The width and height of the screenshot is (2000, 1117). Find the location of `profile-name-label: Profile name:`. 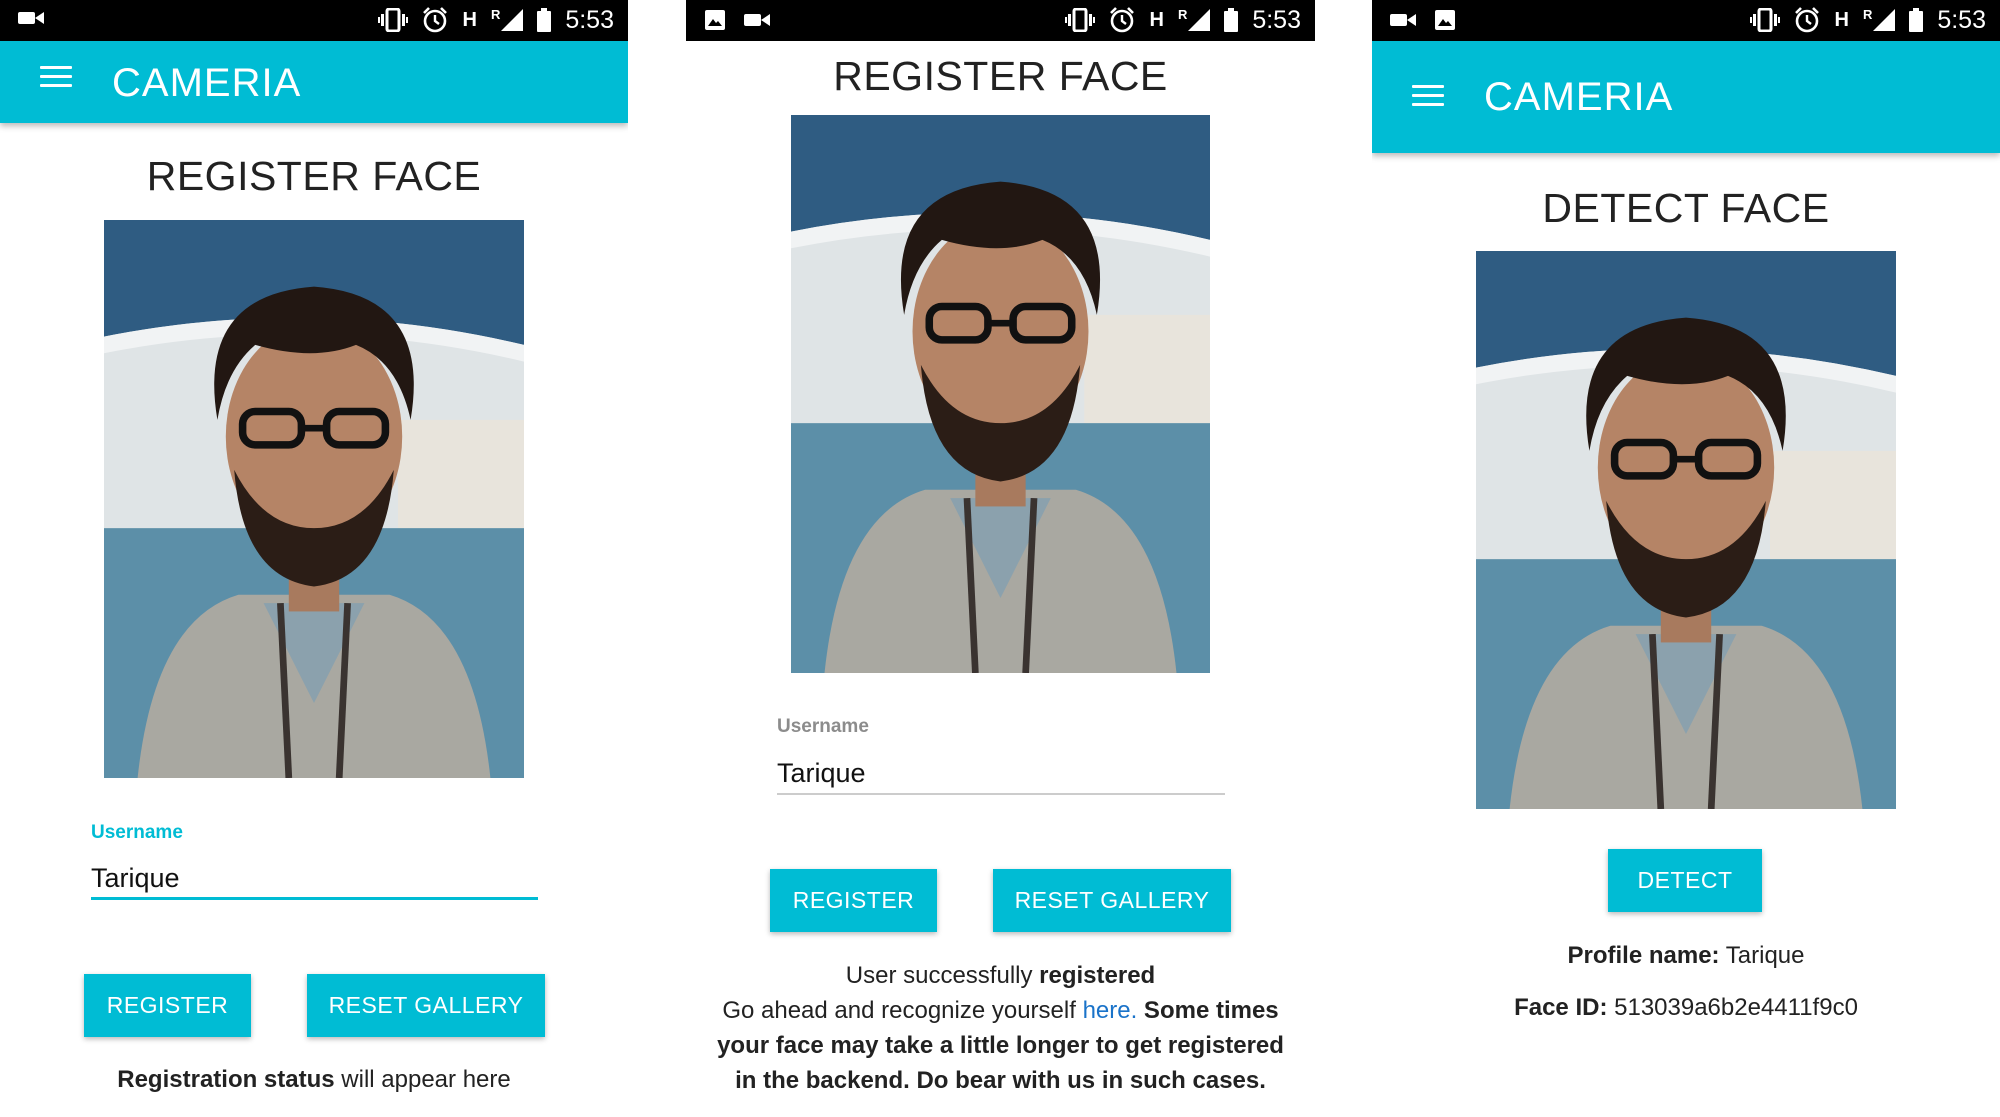

profile-name-label: Profile name: is located at coordinates (1643, 955).